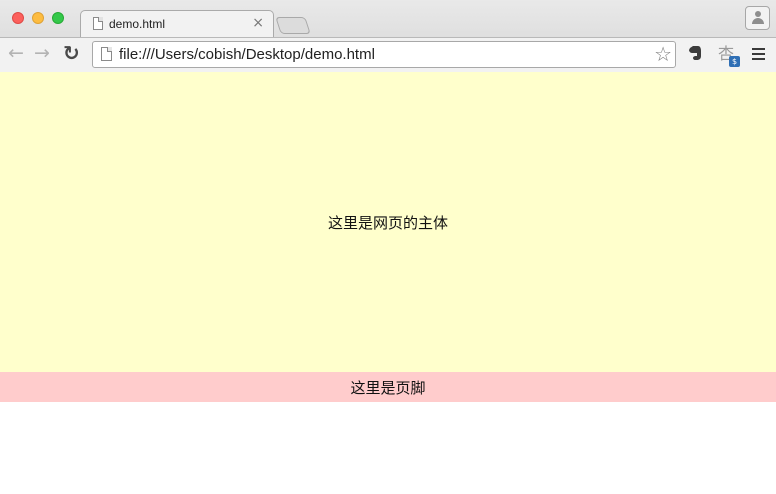 The width and height of the screenshot is (776, 494). I want to click on main-body-text: 这里是网页的主体, so click(387, 222).